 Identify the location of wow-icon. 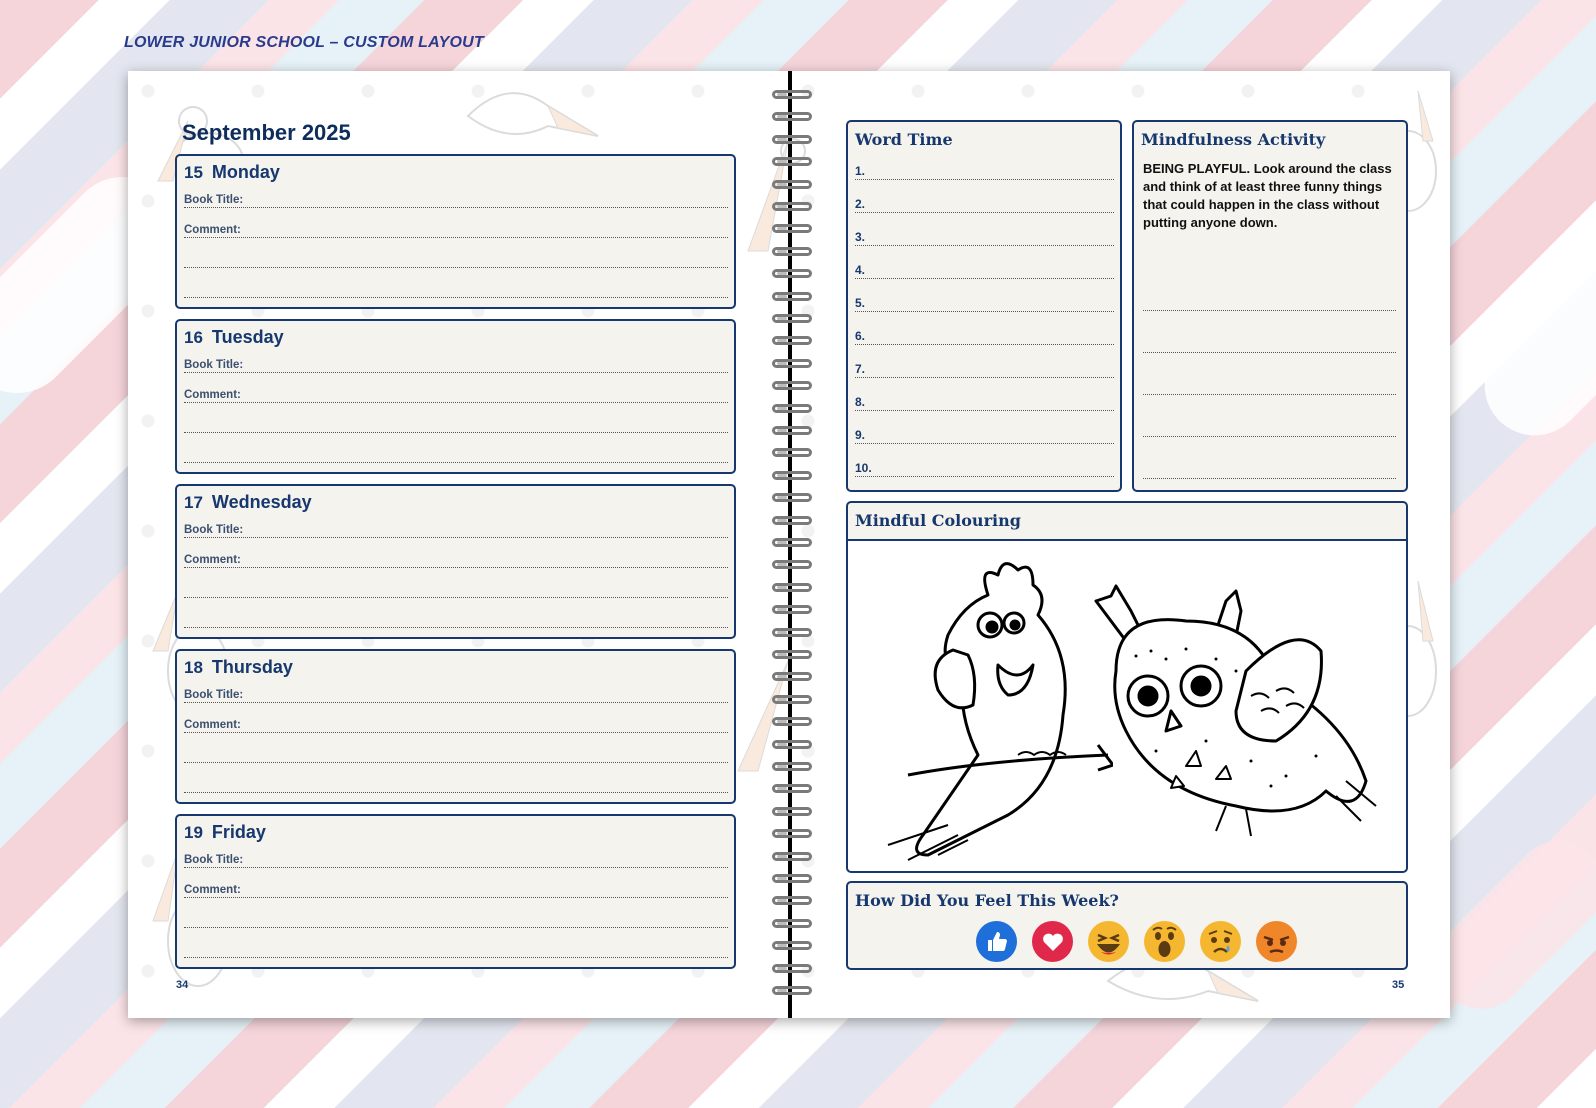
(1164, 941).